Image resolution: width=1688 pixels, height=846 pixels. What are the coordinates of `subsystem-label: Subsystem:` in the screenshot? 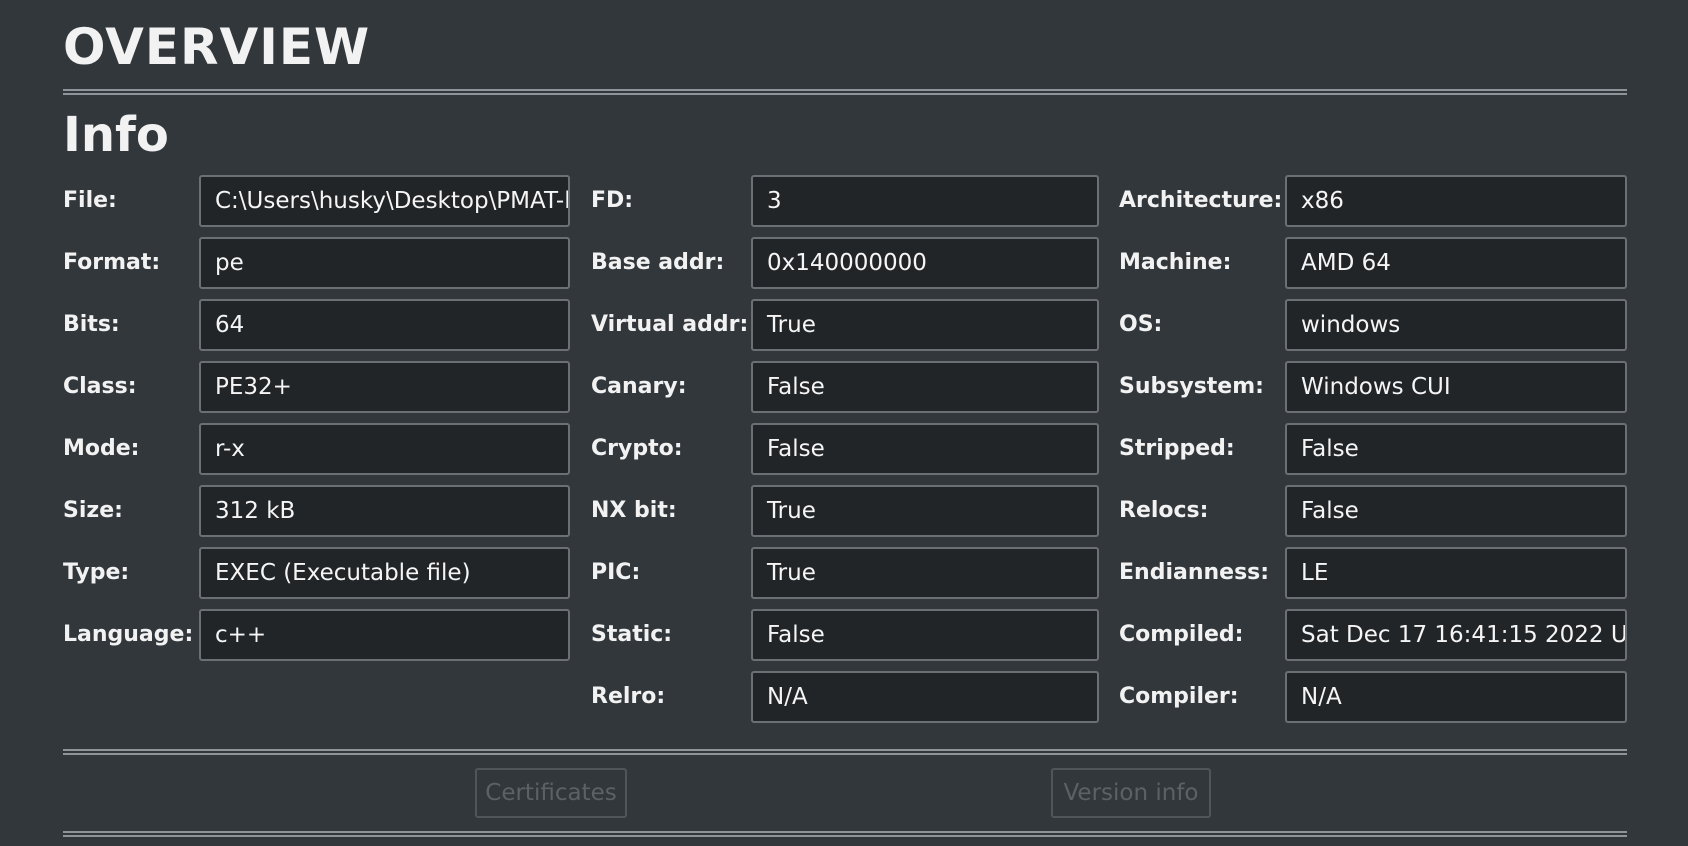 It's located at (1191, 386).